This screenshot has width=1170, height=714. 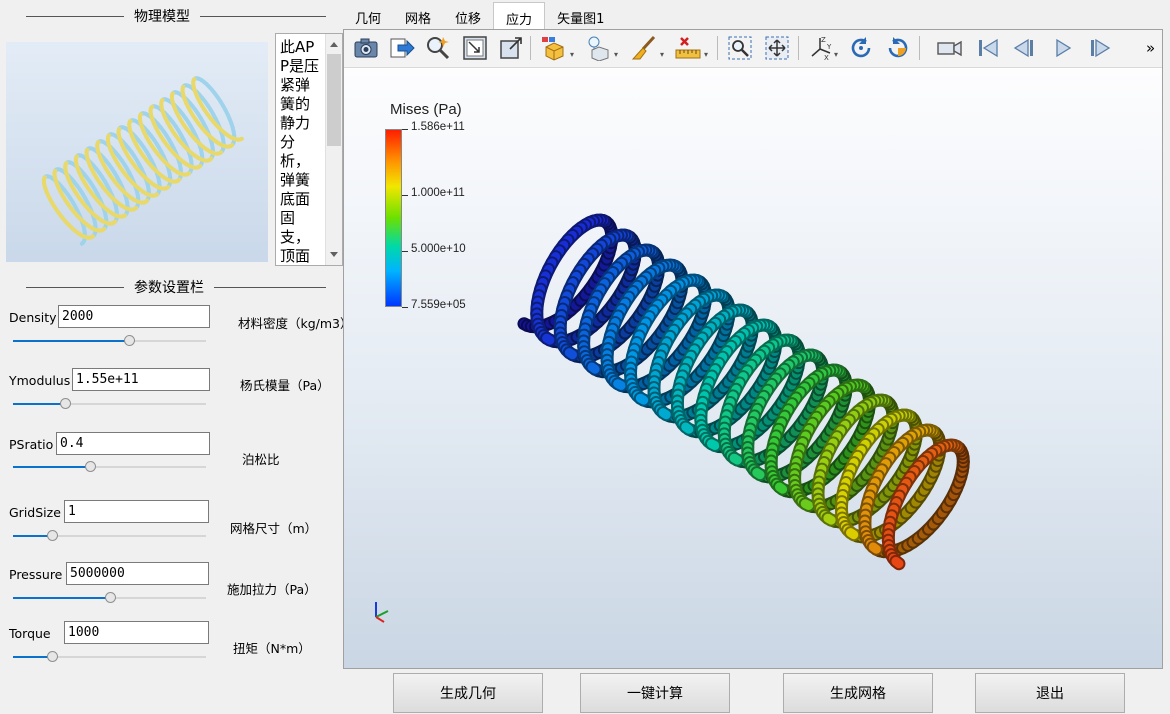 I want to click on density-input: 2000, so click(x=134, y=316).